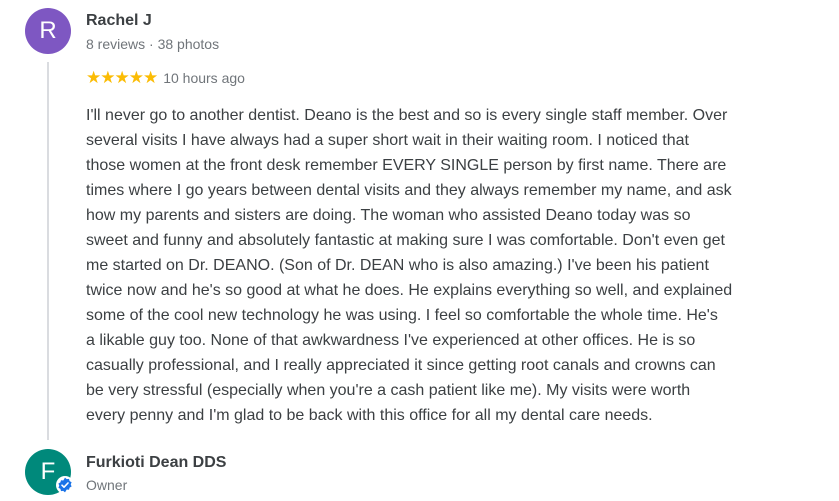  Describe the element at coordinates (122, 77) in the screenshot. I see `star-rating-icon: ★★★★★` at that location.